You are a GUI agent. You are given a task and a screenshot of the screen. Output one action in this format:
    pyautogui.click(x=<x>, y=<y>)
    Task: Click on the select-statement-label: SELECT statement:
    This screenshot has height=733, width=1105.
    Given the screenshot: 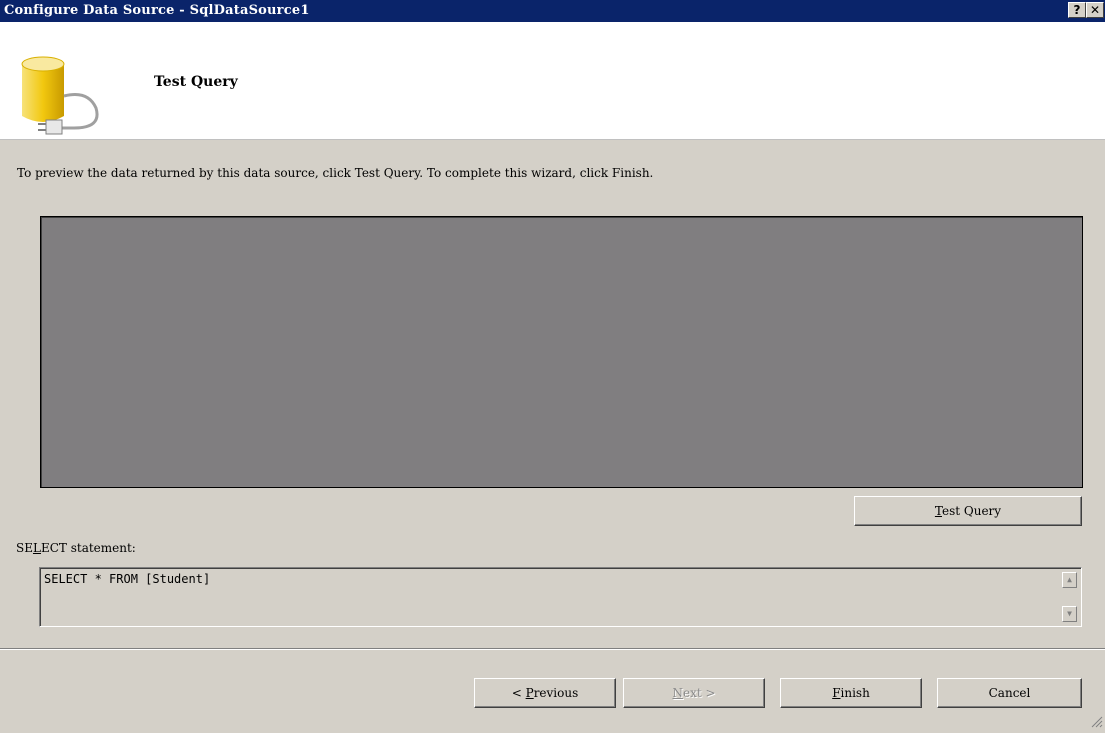 What is the action you would take?
    pyautogui.click(x=76, y=548)
    